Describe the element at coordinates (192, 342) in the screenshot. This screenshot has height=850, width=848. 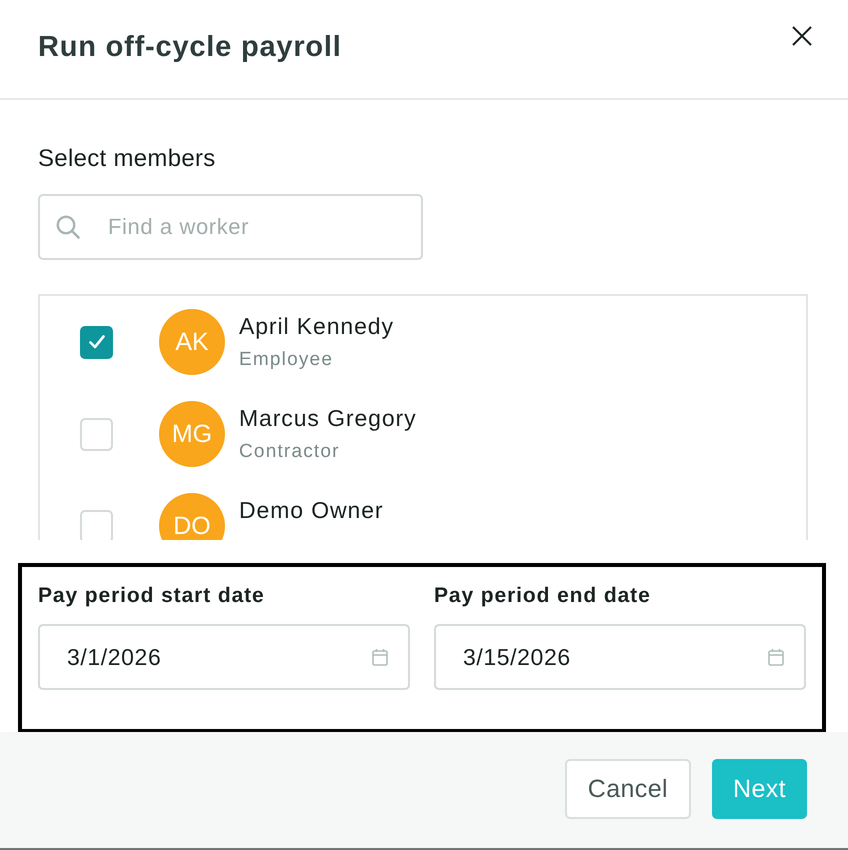
I see `avatar-initials: AK` at that location.